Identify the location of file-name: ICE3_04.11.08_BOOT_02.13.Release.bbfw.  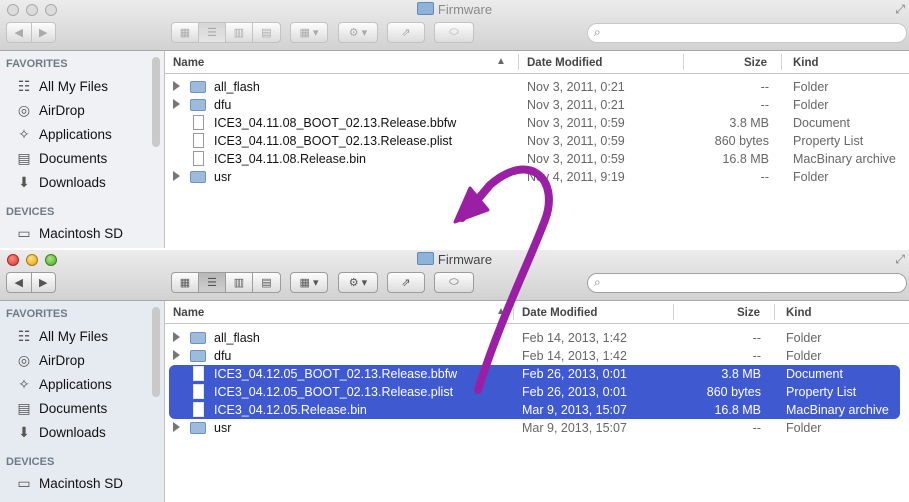
(335, 123).